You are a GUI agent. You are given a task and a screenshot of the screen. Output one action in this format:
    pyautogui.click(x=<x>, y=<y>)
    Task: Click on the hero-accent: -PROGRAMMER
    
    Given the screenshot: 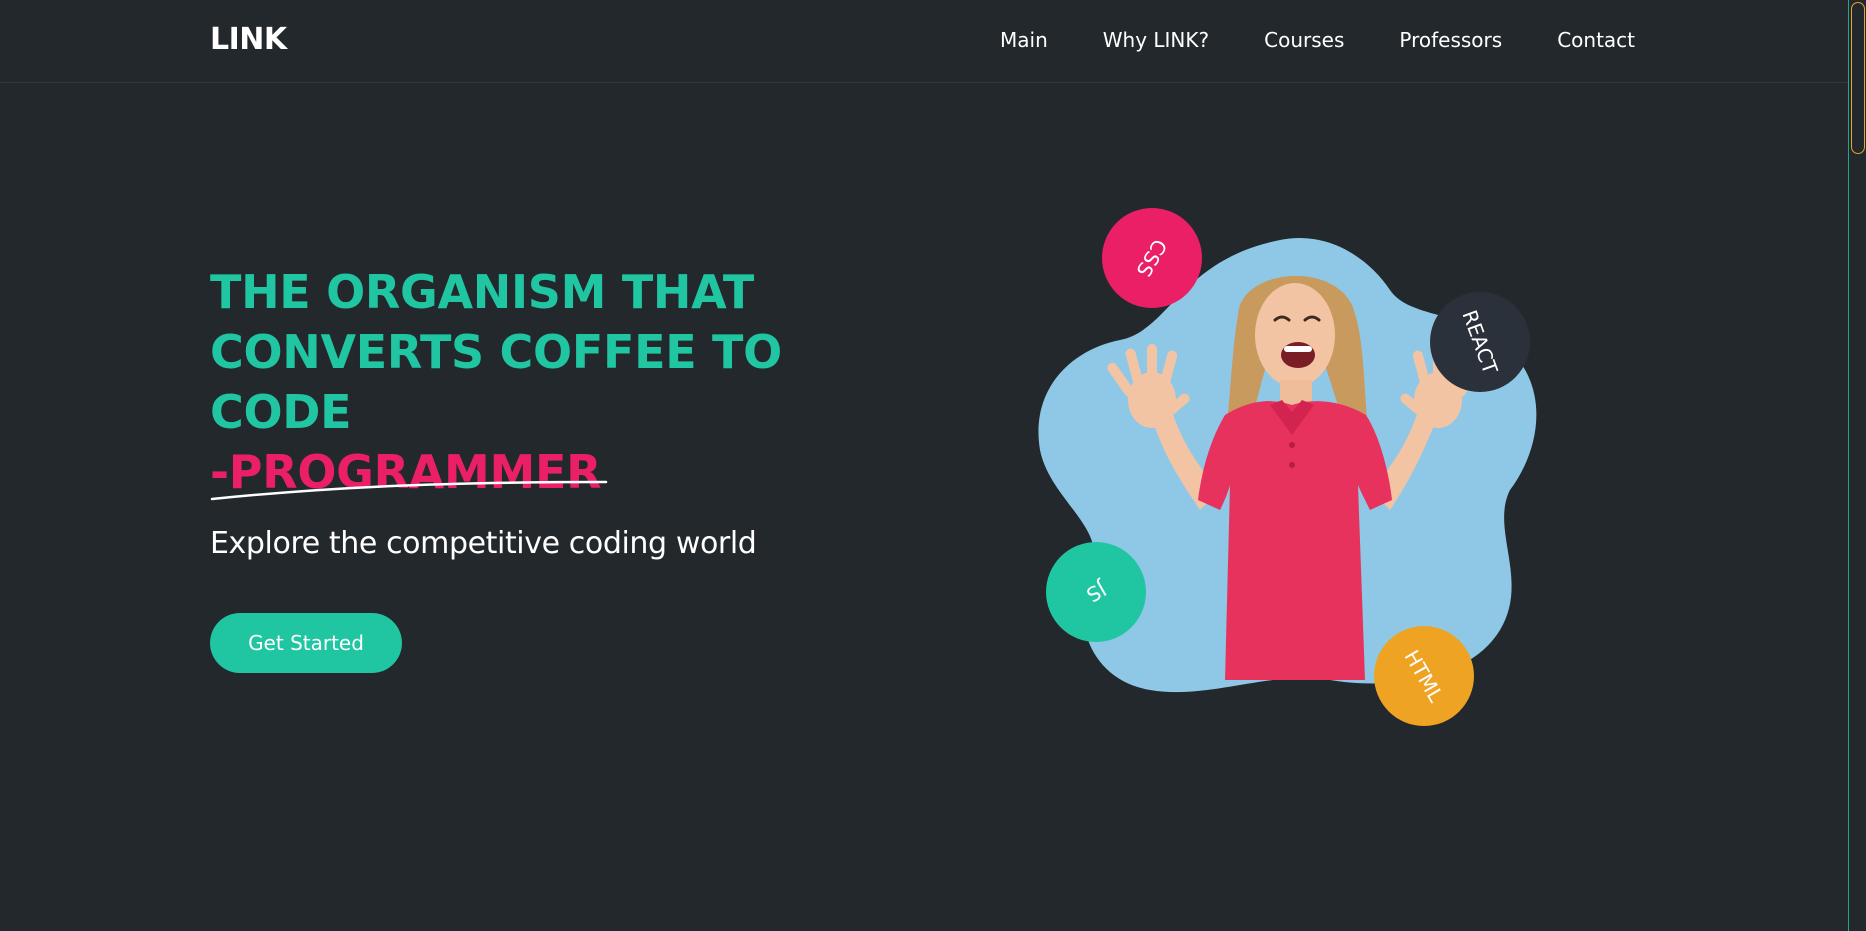 What is the action you would take?
    pyautogui.click(x=406, y=472)
    